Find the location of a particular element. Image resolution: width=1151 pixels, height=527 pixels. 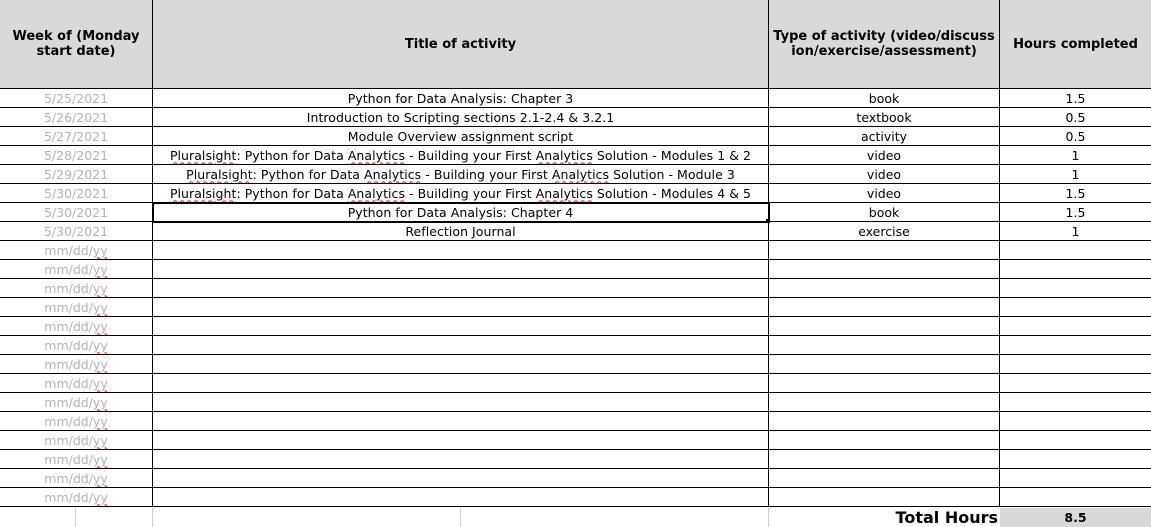

type-cell: textbook is located at coordinates (884, 117).